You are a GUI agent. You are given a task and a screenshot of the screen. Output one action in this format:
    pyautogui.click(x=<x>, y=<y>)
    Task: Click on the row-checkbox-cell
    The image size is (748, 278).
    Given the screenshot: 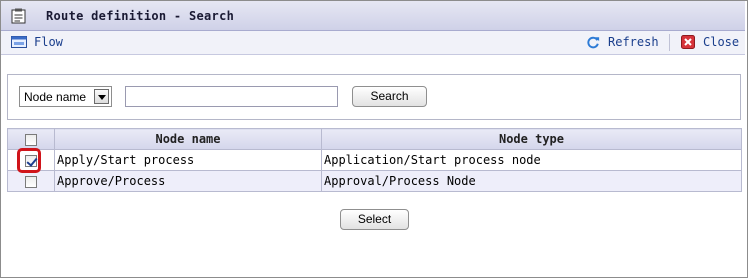 What is the action you would take?
    pyautogui.click(x=31, y=181)
    